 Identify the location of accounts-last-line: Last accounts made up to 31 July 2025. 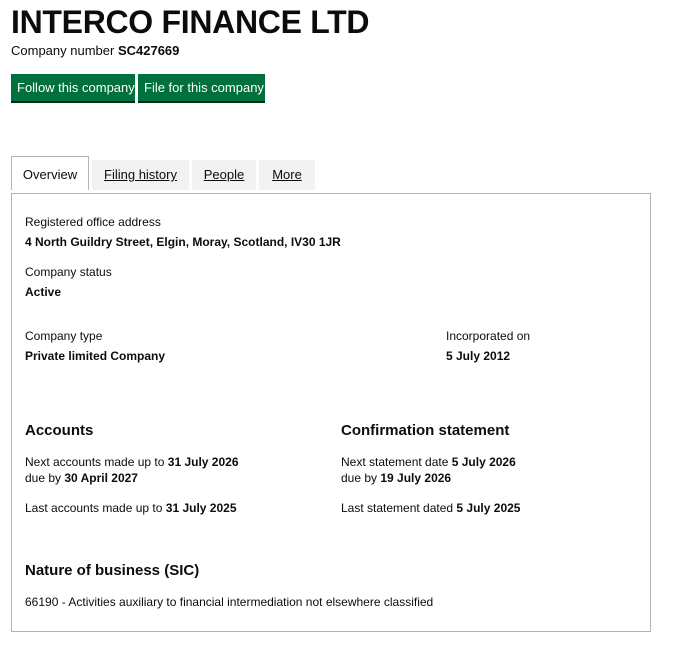
(131, 508).